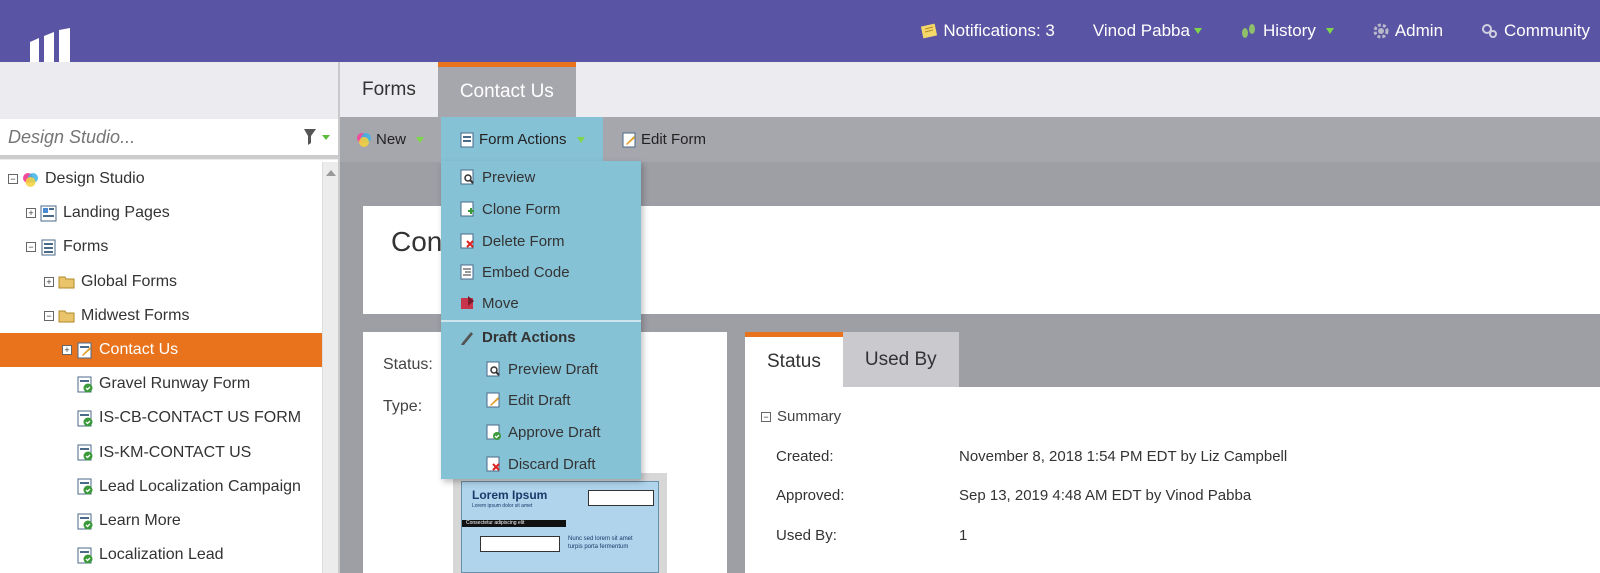 The image size is (1600, 573). What do you see at coordinates (467, 208) in the screenshot?
I see `clone-icon` at bounding box center [467, 208].